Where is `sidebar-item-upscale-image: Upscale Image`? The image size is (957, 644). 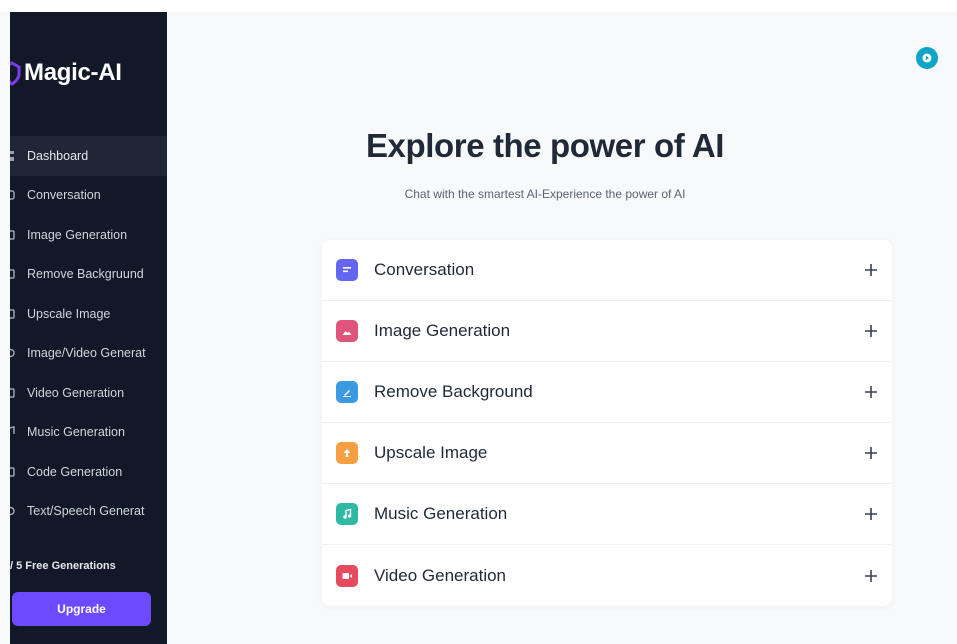
sidebar-item-upscale-image: Upscale Image is located at coordinates (88, 314).